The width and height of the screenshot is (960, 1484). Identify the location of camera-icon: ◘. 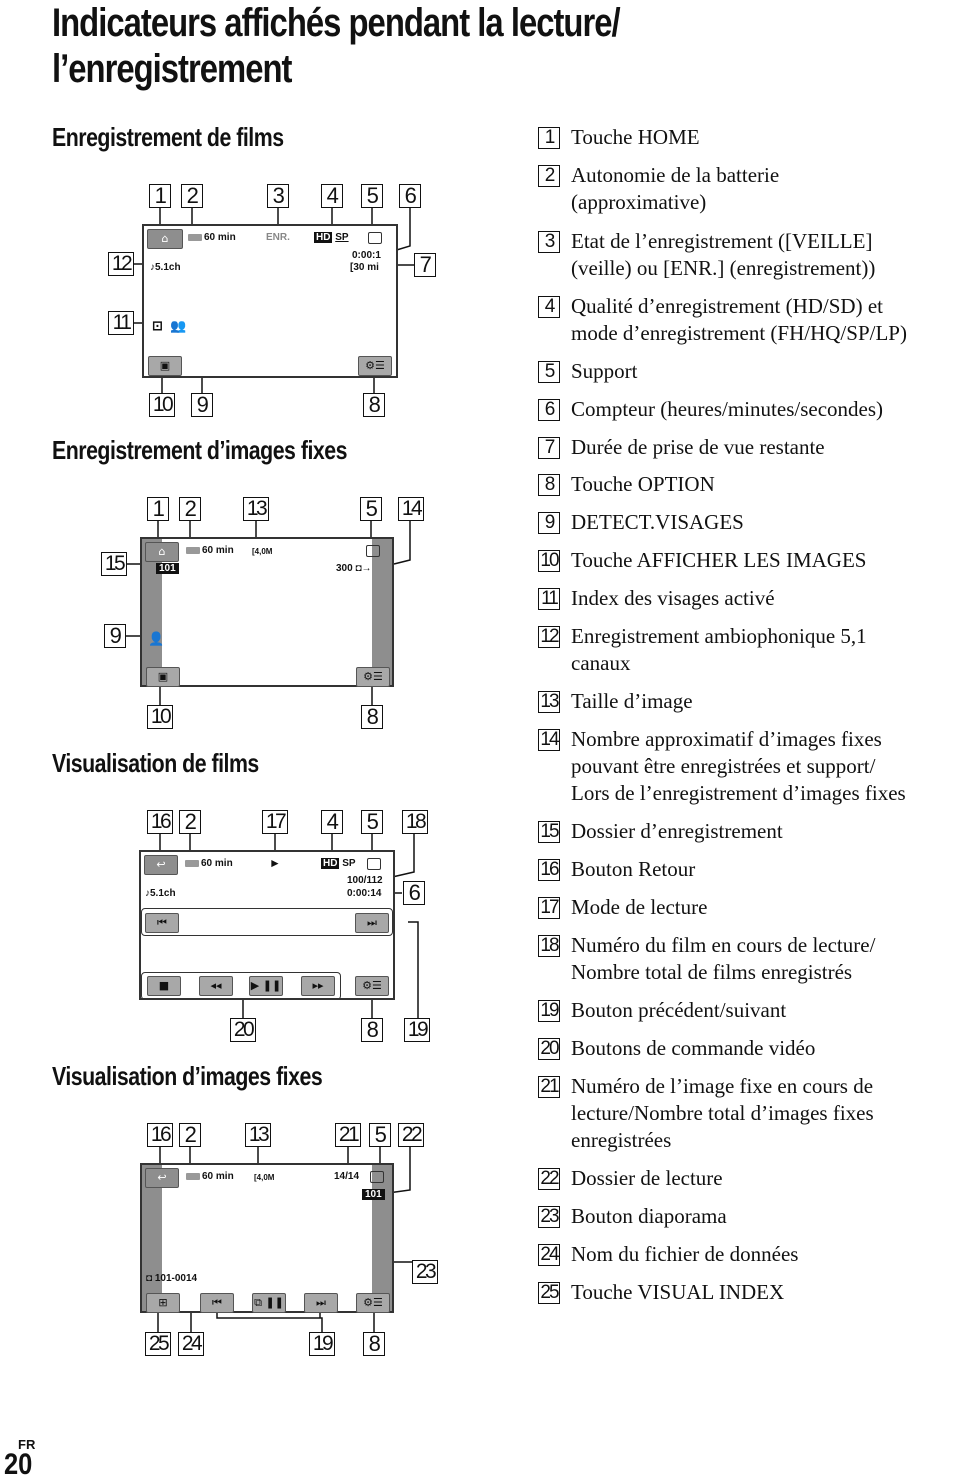
(358, 568).